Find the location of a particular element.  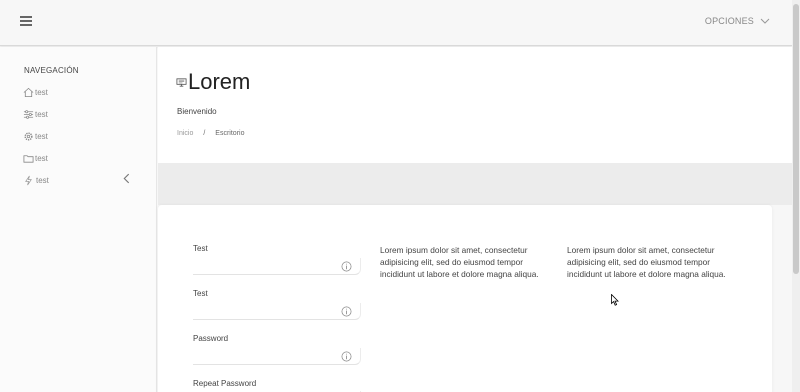

header-band is located at coordinates (475, 184).